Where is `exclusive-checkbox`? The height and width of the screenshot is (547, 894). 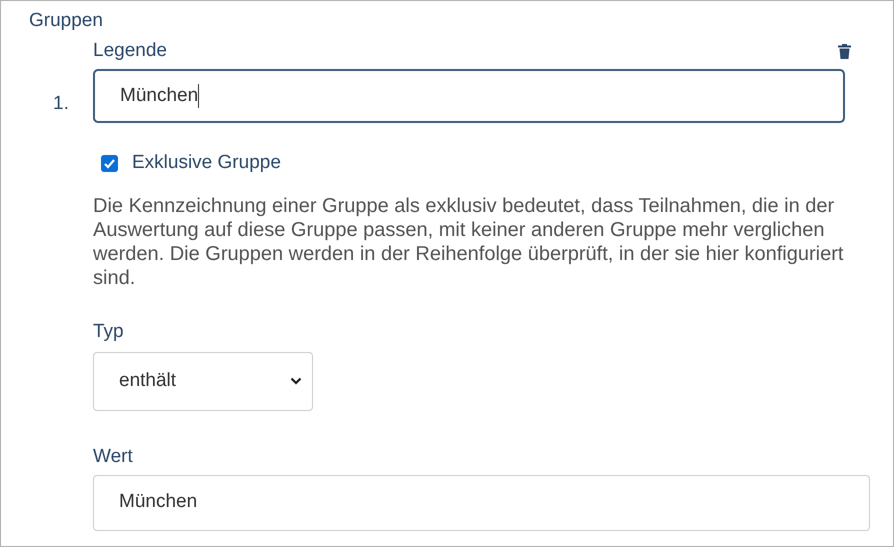
exclusive-checkbox is located at coordinates (109, 163).